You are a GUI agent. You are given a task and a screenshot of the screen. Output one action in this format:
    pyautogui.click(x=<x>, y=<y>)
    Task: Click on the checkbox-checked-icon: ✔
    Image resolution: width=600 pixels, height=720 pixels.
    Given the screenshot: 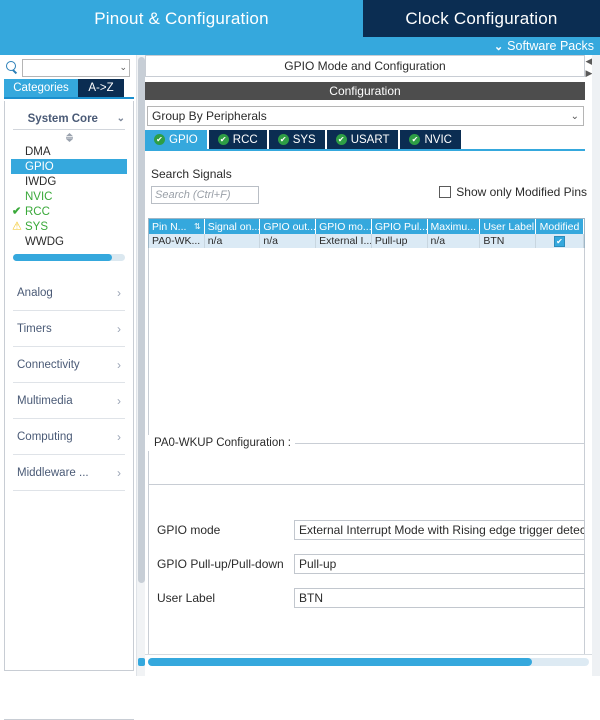 What is the action you would take?
    pyautogui.click(x=559, y=241)
    